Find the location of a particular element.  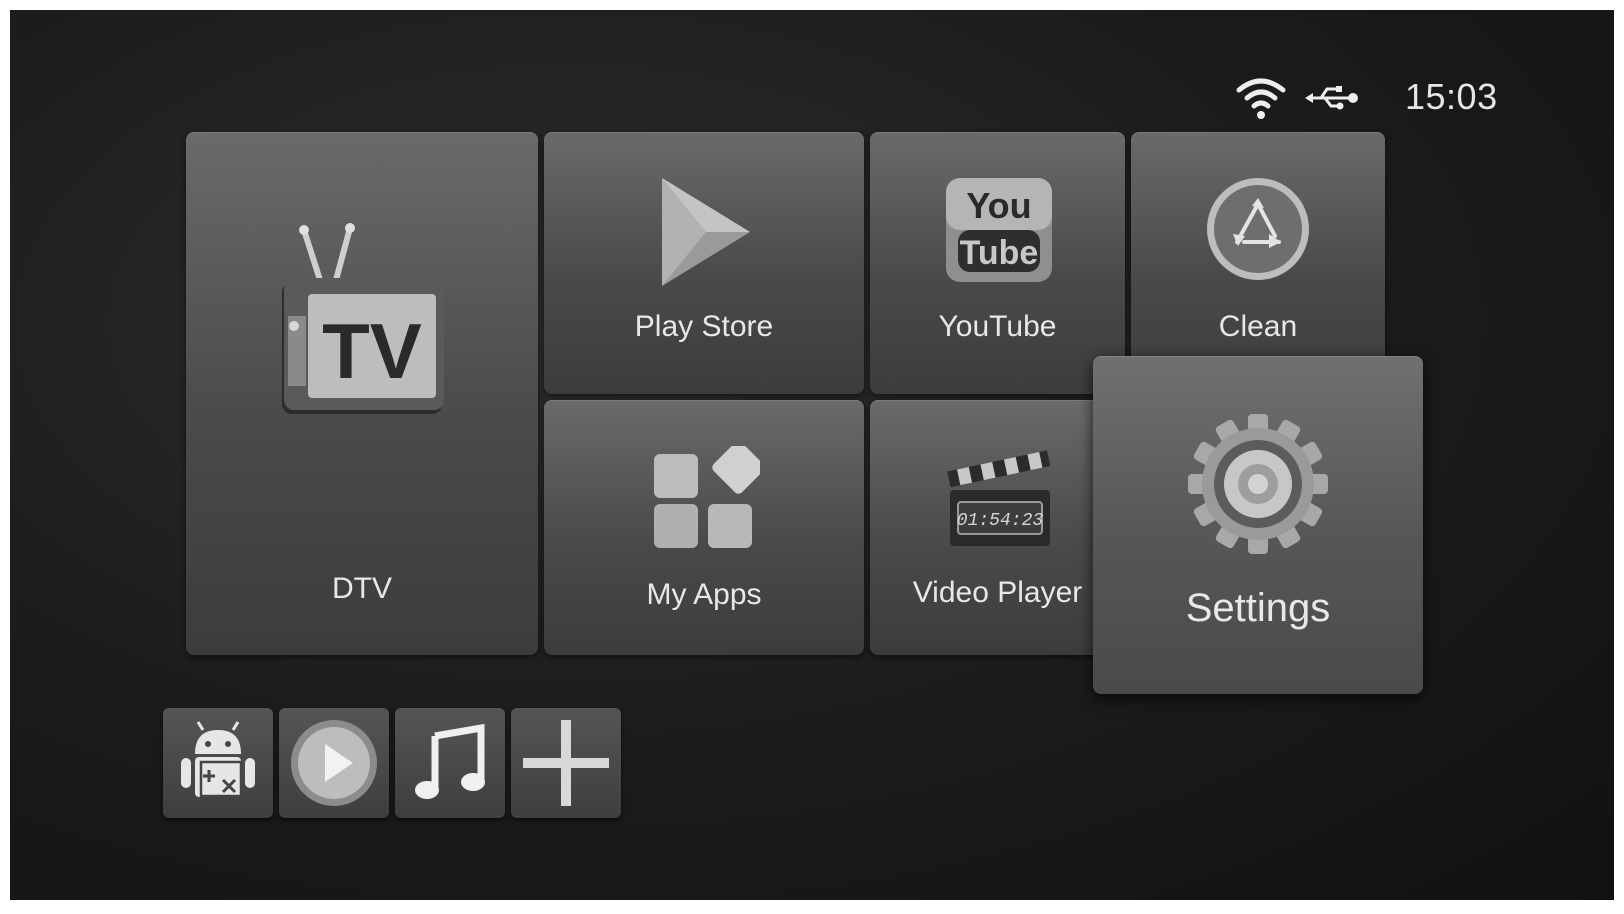

tile-youtube: You Tube YouTube is located at coordinates (997, 263).